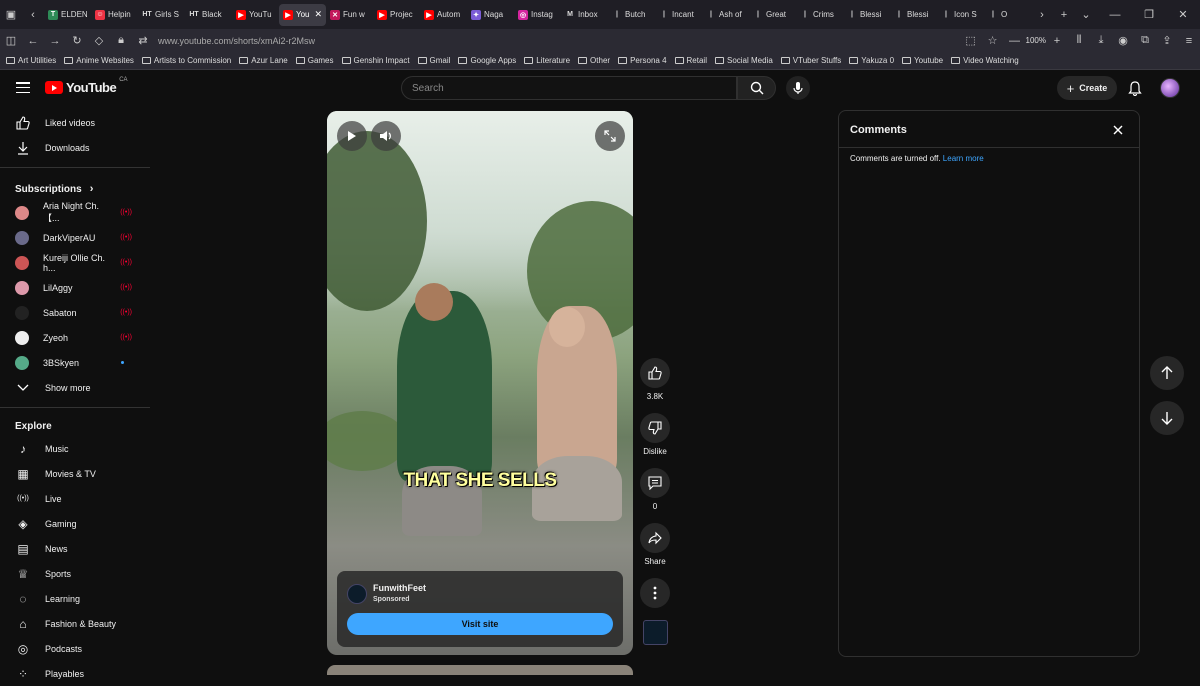  What do you see at coordinates (810, 60) in the screenshot?
I see `bookmark-folder: VTuber Stuffs` at bounding box center [810, 60].